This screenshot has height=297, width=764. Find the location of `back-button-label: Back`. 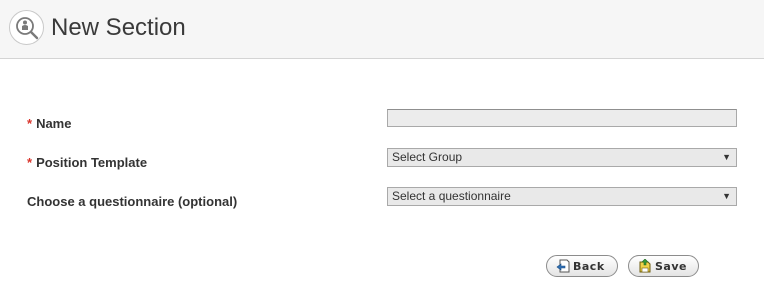

back-button-label: Back is located at coordinates (589, 266).